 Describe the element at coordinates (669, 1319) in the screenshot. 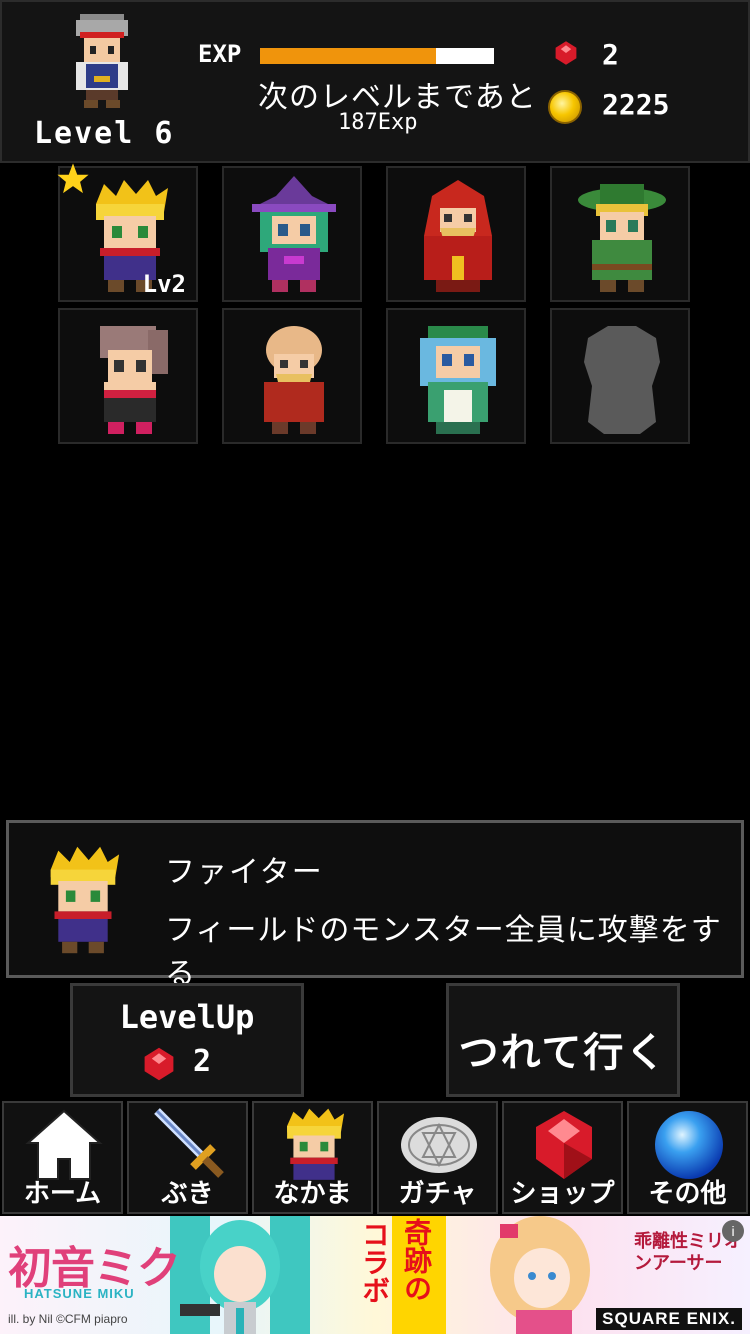

I see `ad-brand: SQUARE ENIX.` at that location.